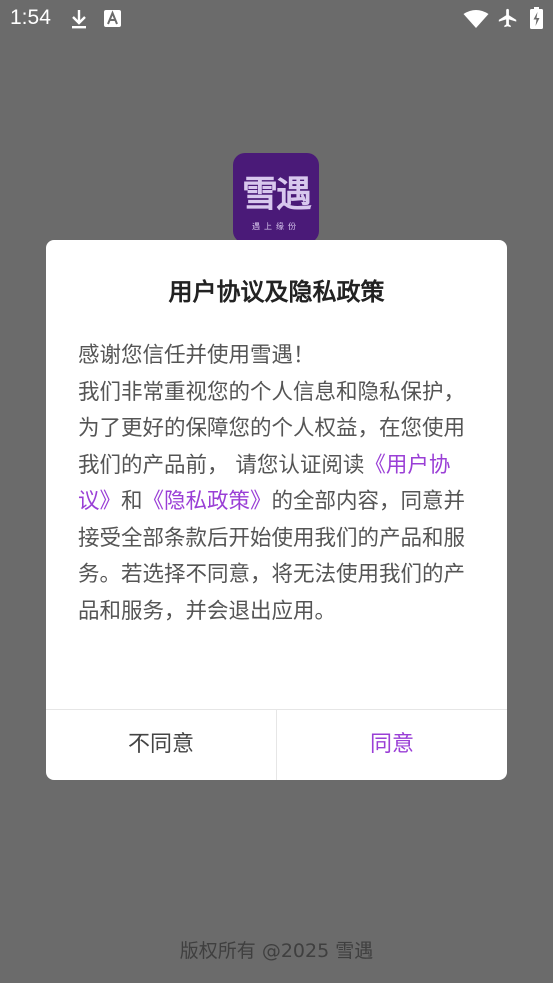 The width and height of the screenshot is (553, 983). Describe the element at coordinates (276, 292) in the screenshot. I see `dialog-title: 用户协议及隐私政策` at that location.